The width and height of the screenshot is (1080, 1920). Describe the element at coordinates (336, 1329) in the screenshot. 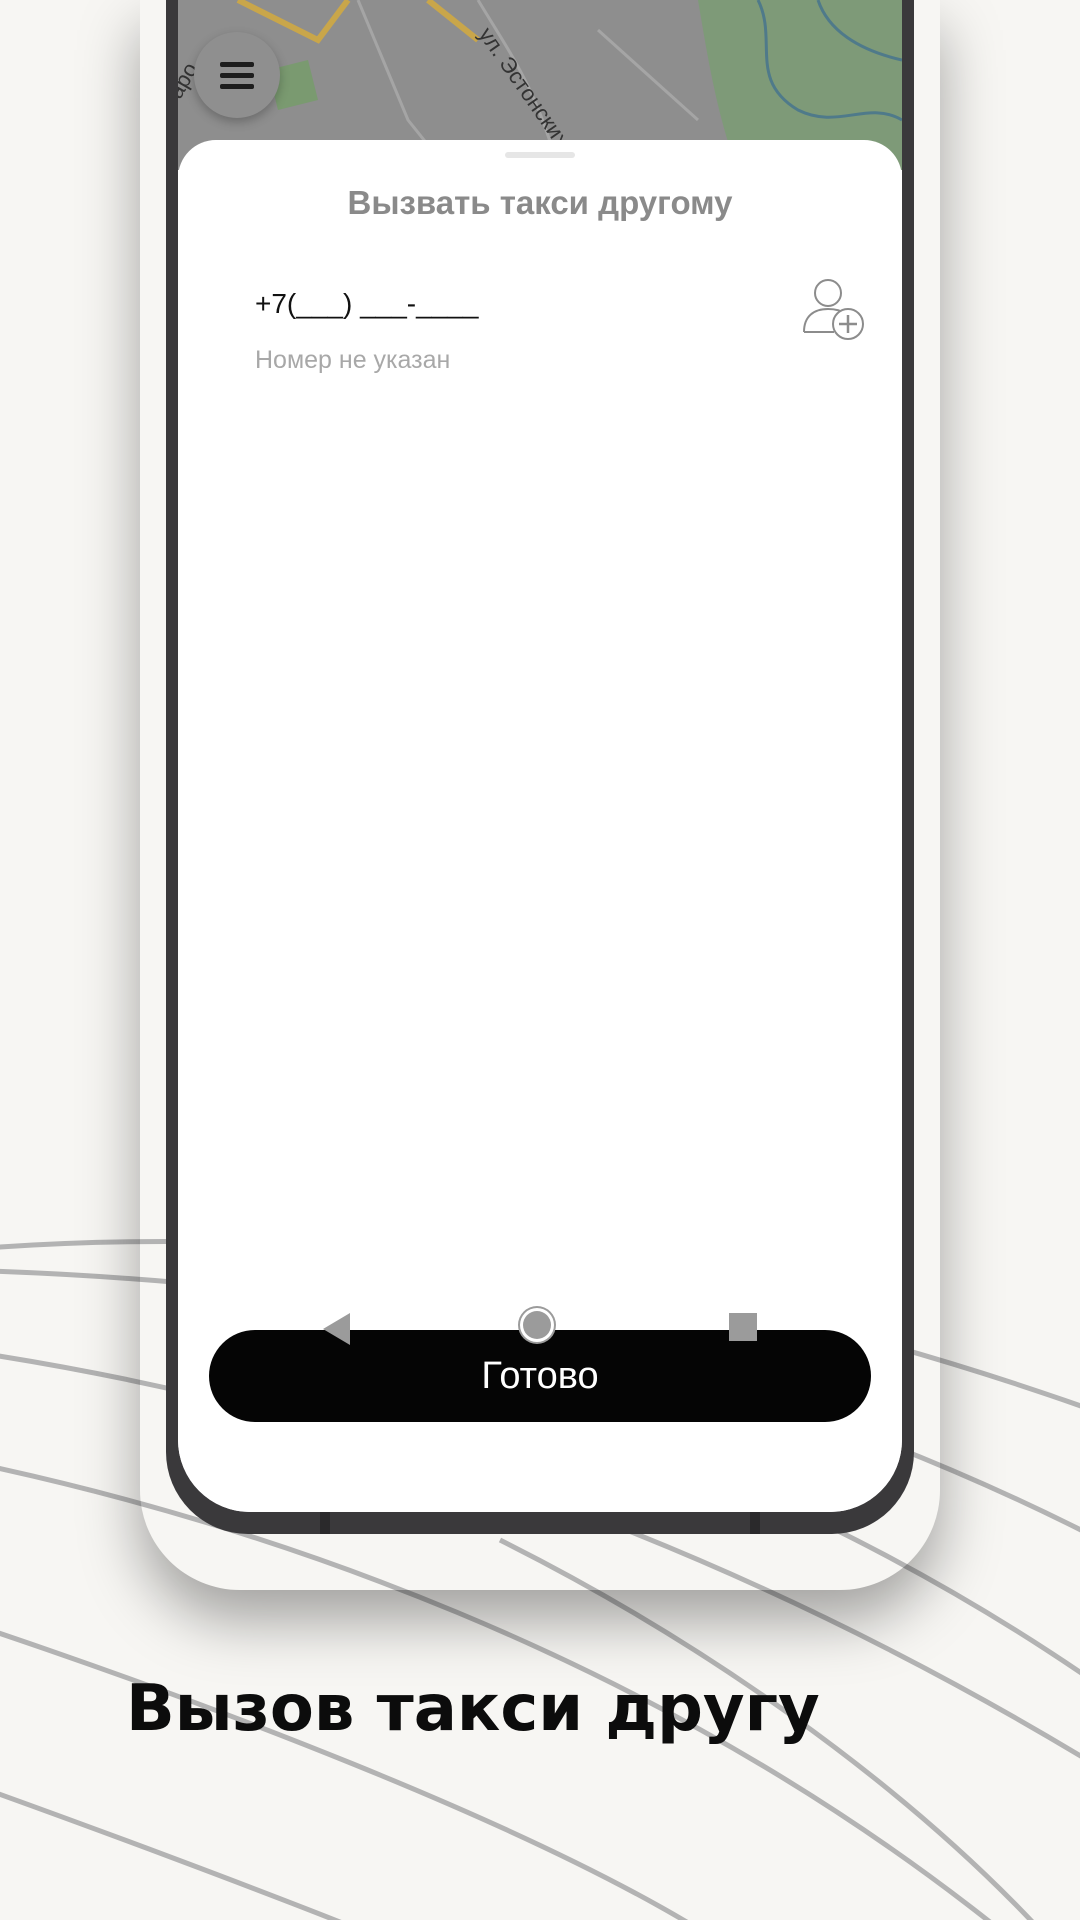

I see `back-triangle-icon` at that location.